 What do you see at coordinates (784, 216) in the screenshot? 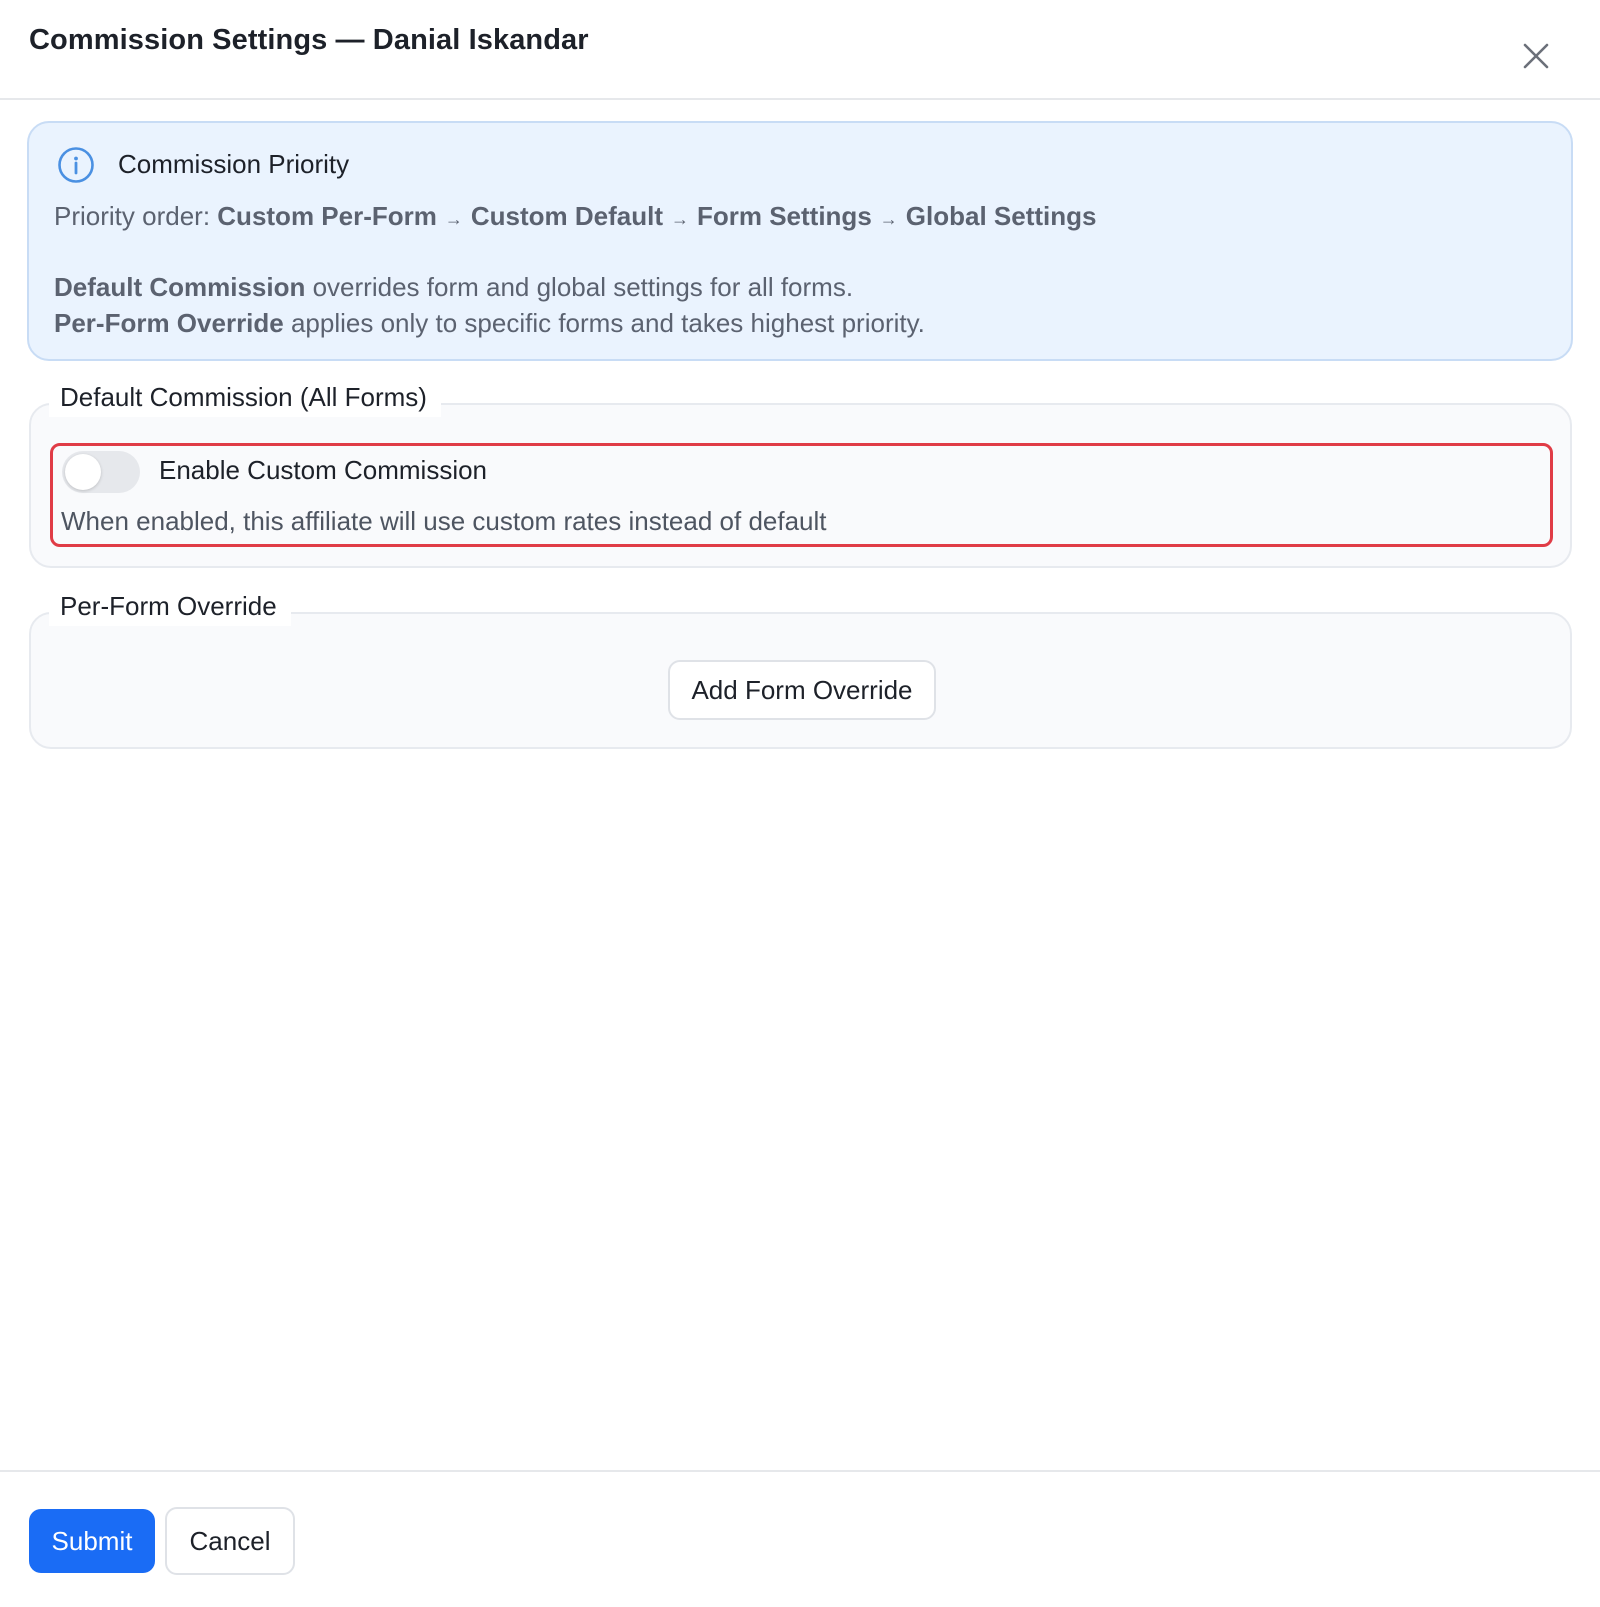
I see `priority-item: Form Settings` at bounding box center [784, 216].